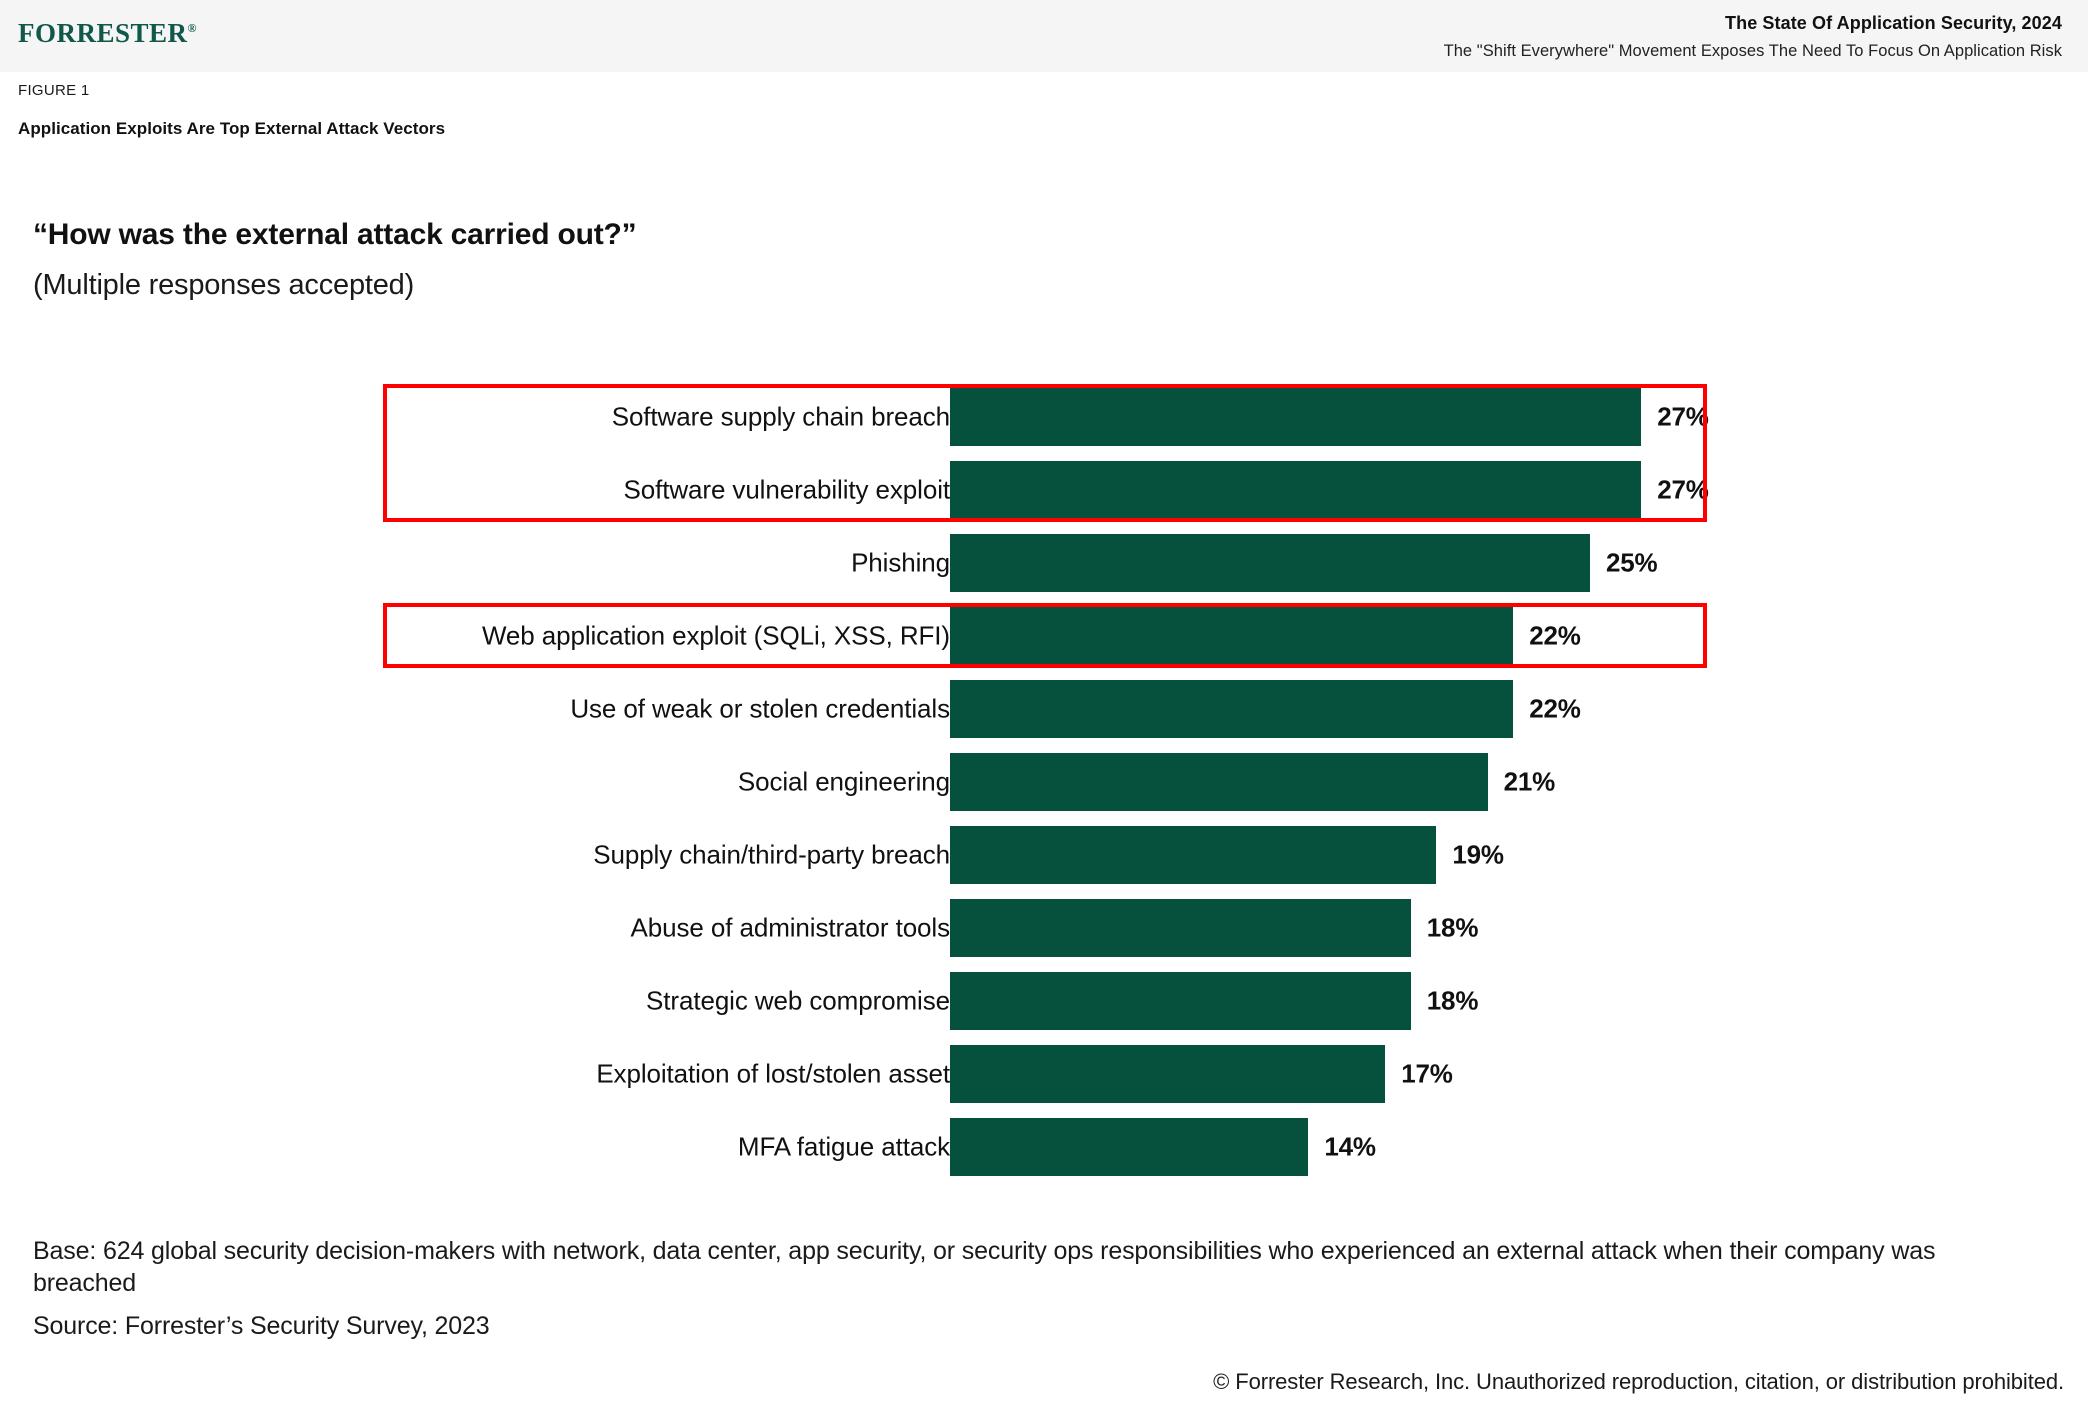 This screenshot has width=2088, height=1403. Describe the element at coordinates (1427, 1073) in the screenshot. I see `bar-value-label: 17%` at that location.